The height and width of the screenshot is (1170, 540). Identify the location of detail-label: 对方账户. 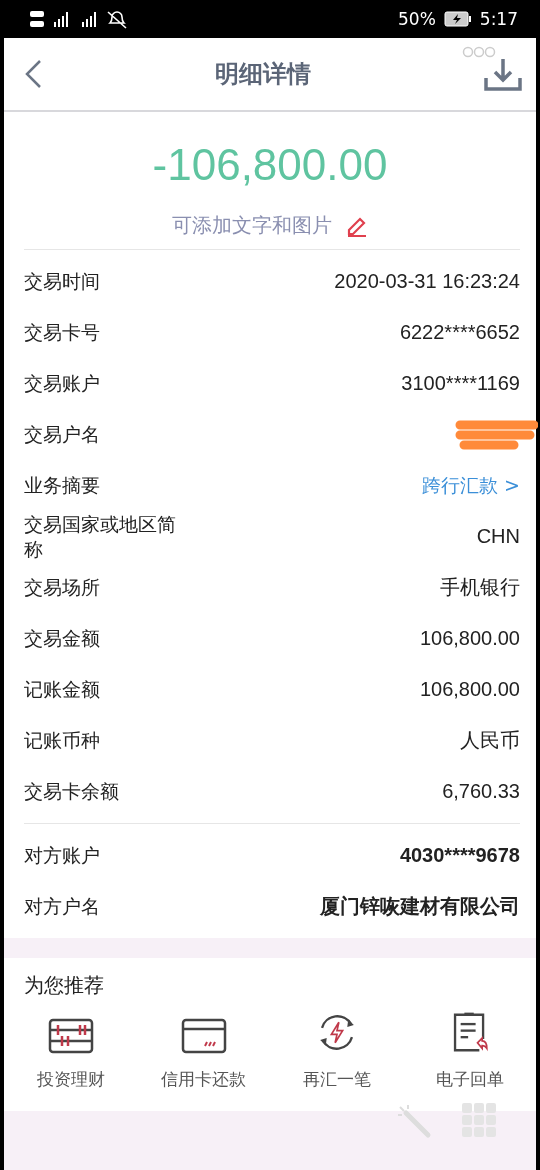
(62, 855).